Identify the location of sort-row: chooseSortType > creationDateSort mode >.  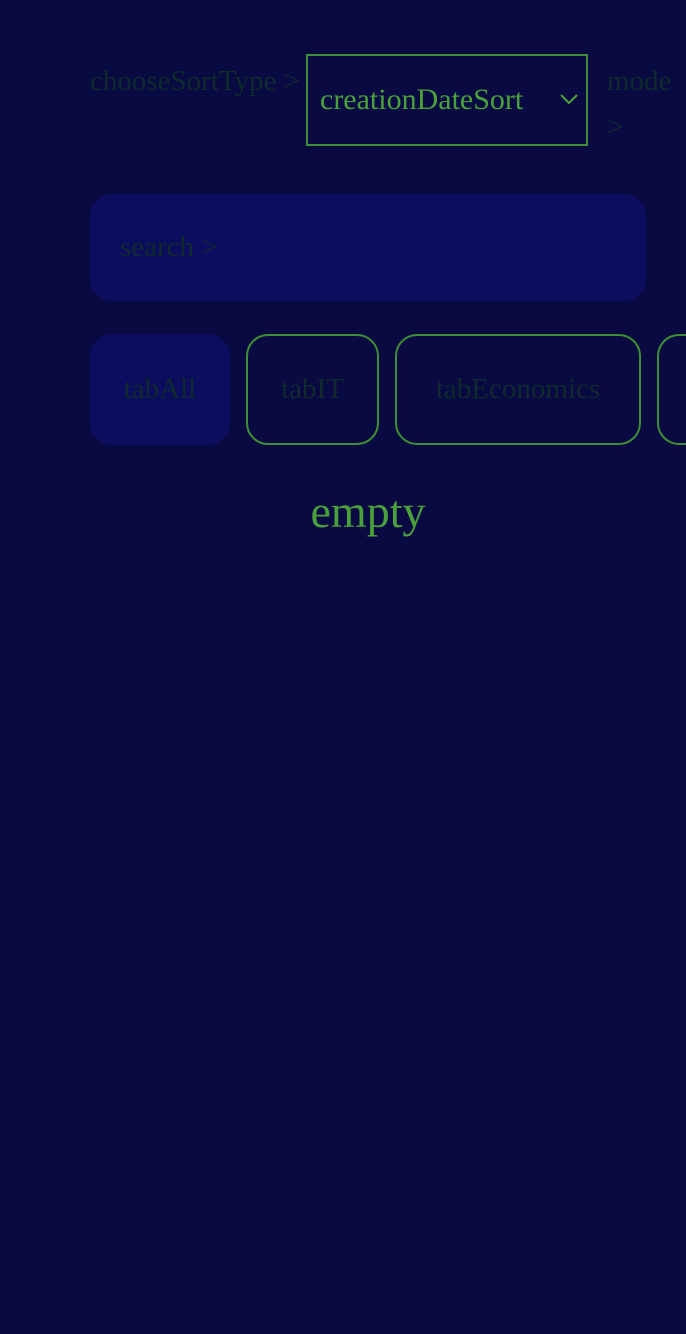
(388, 102).